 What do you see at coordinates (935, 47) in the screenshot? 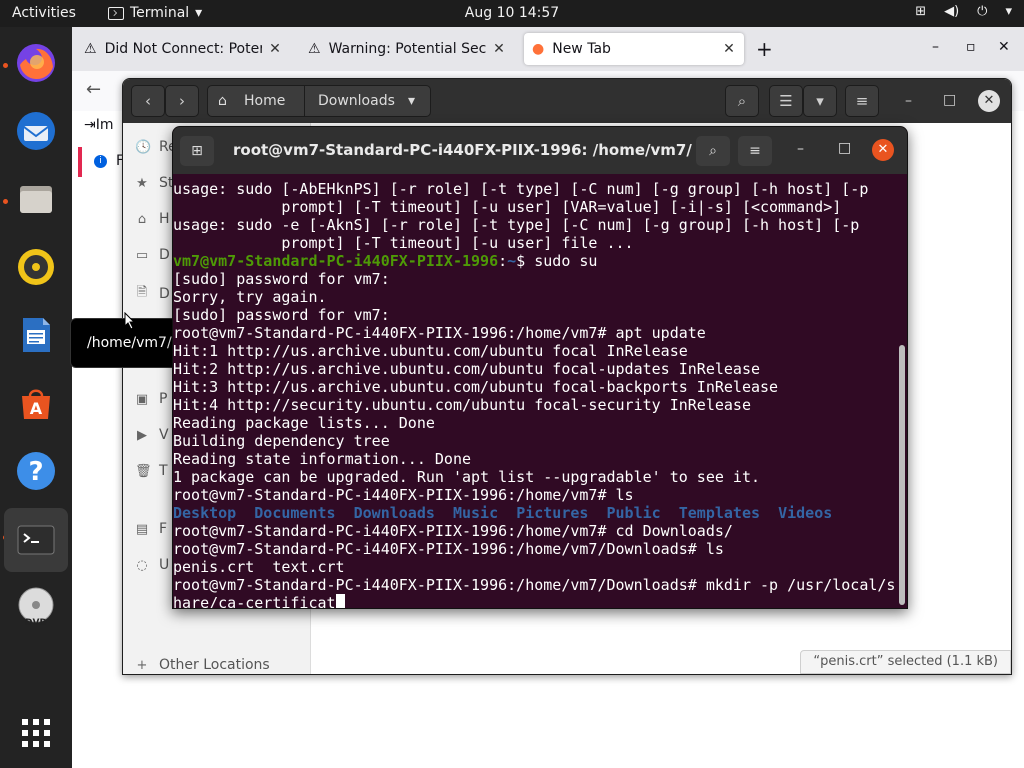
I see `minimize-button: –` at bounding box center [935, 47].